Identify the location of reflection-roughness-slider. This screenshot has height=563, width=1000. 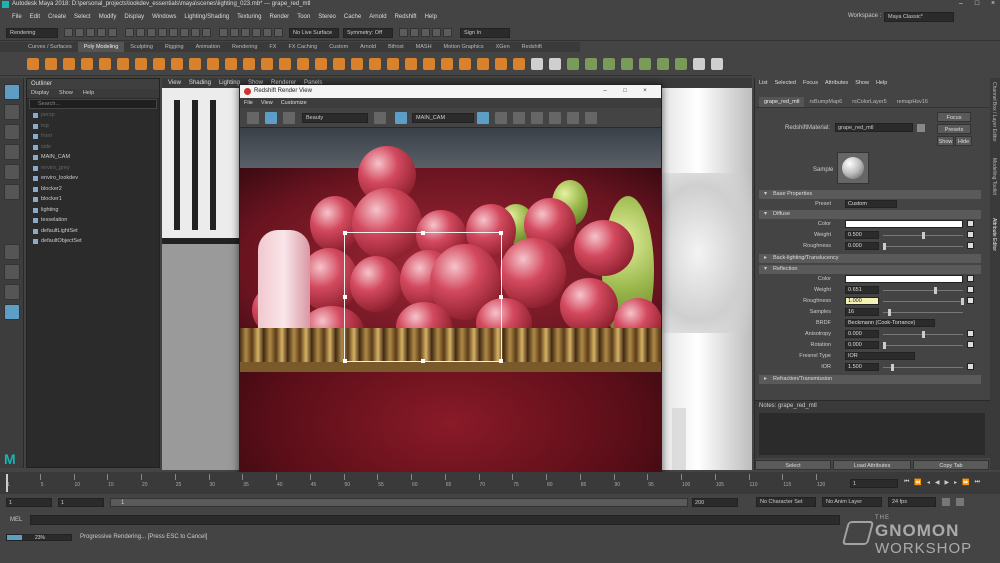
(923, 301).